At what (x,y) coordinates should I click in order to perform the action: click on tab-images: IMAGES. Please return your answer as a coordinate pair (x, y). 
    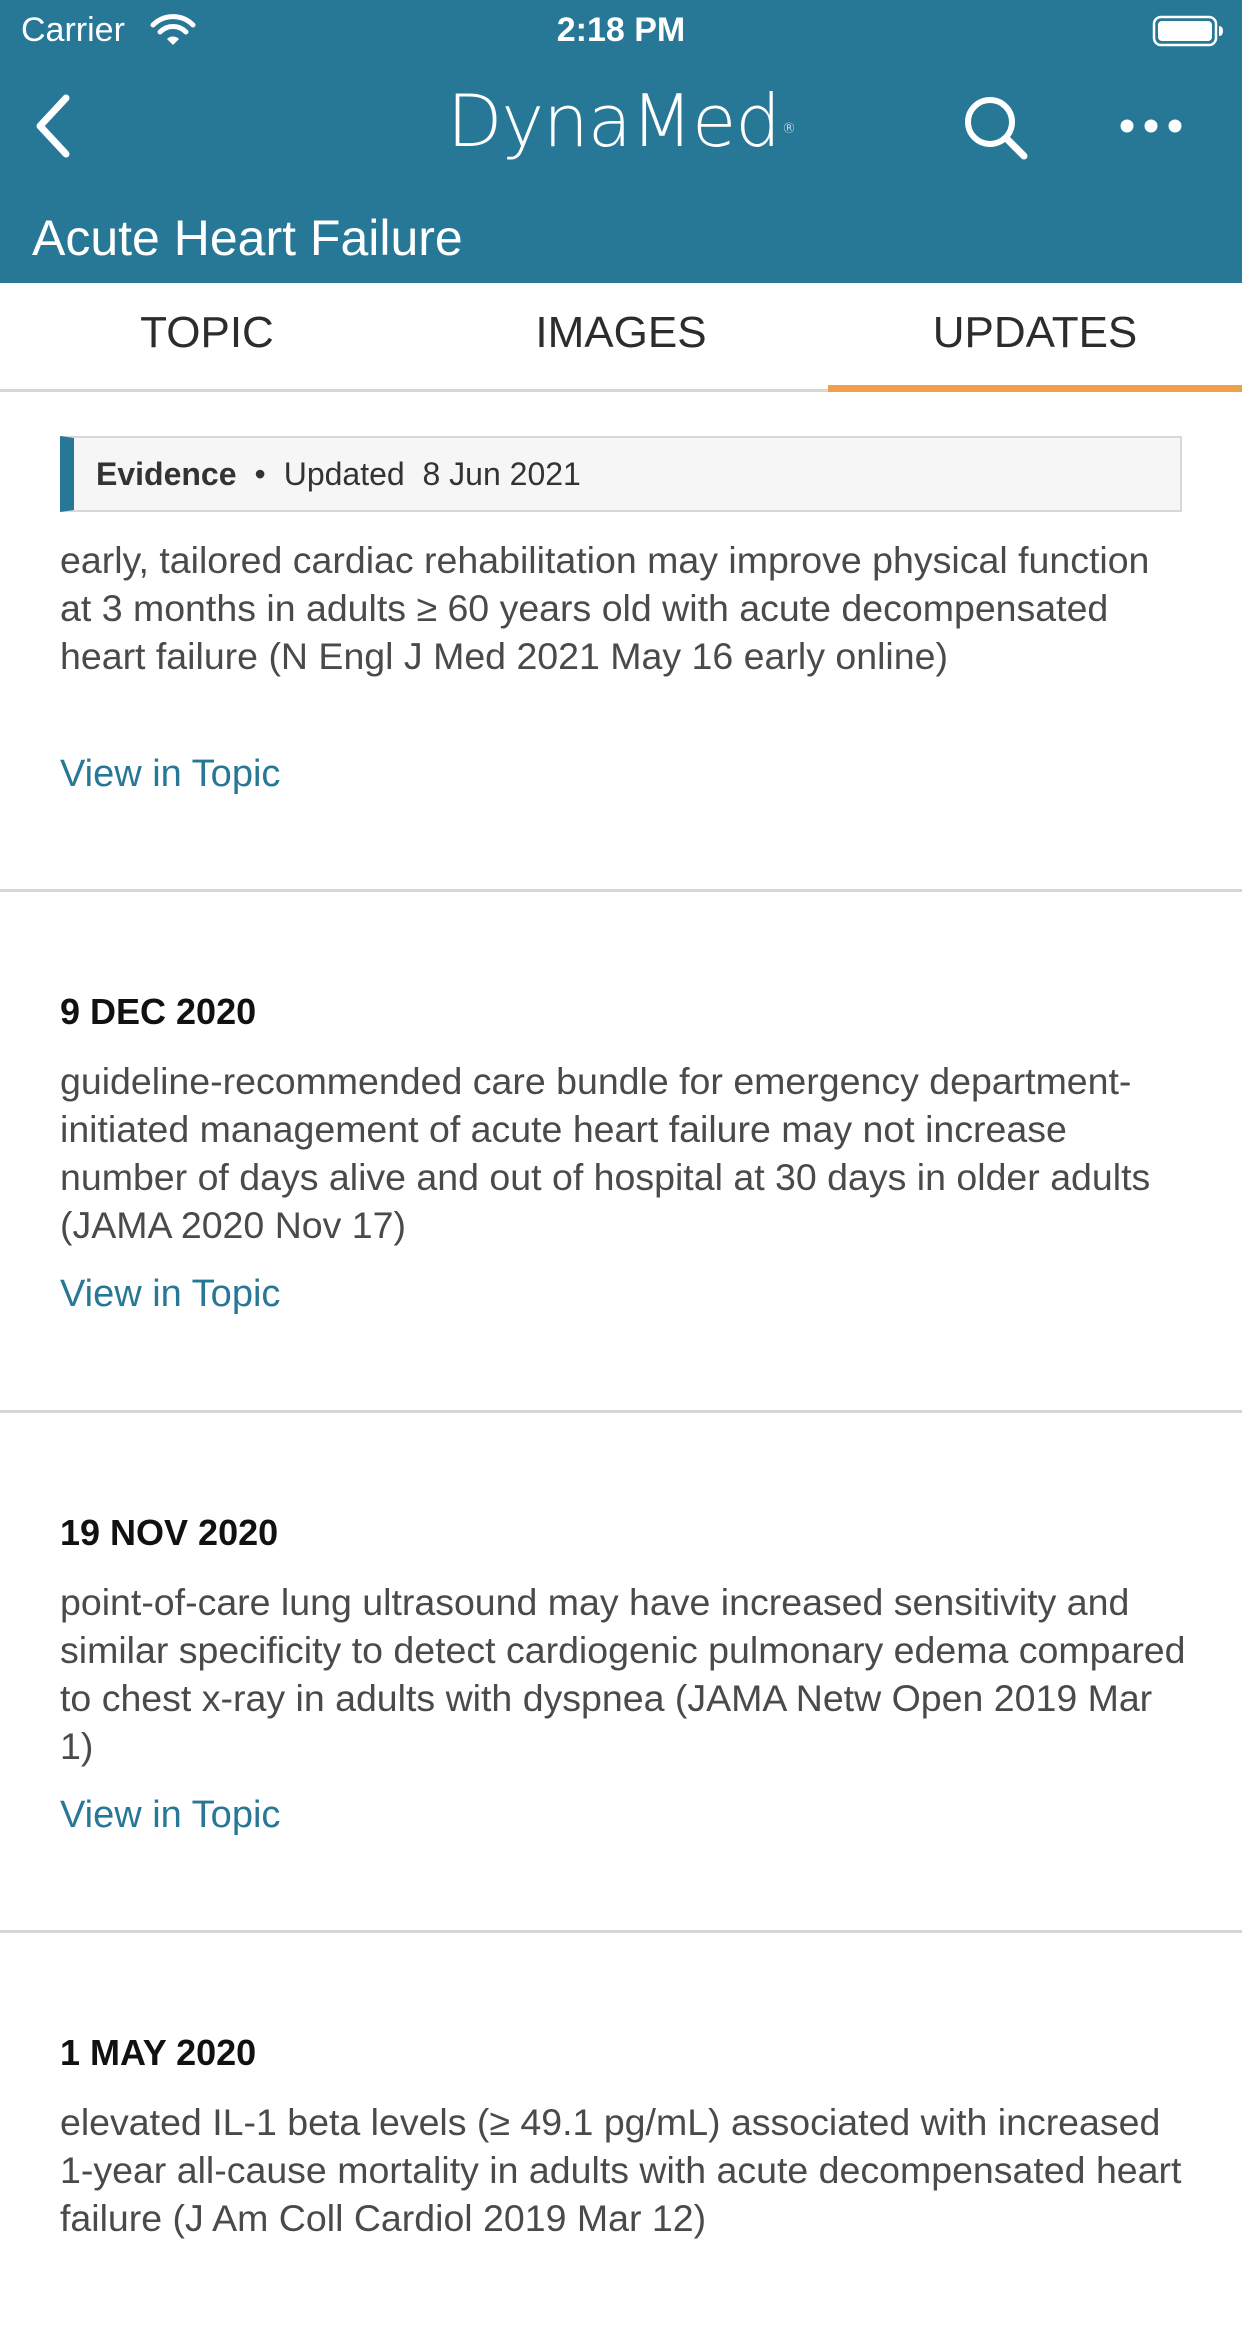
    Looking at the image, I should click on (621, 336).